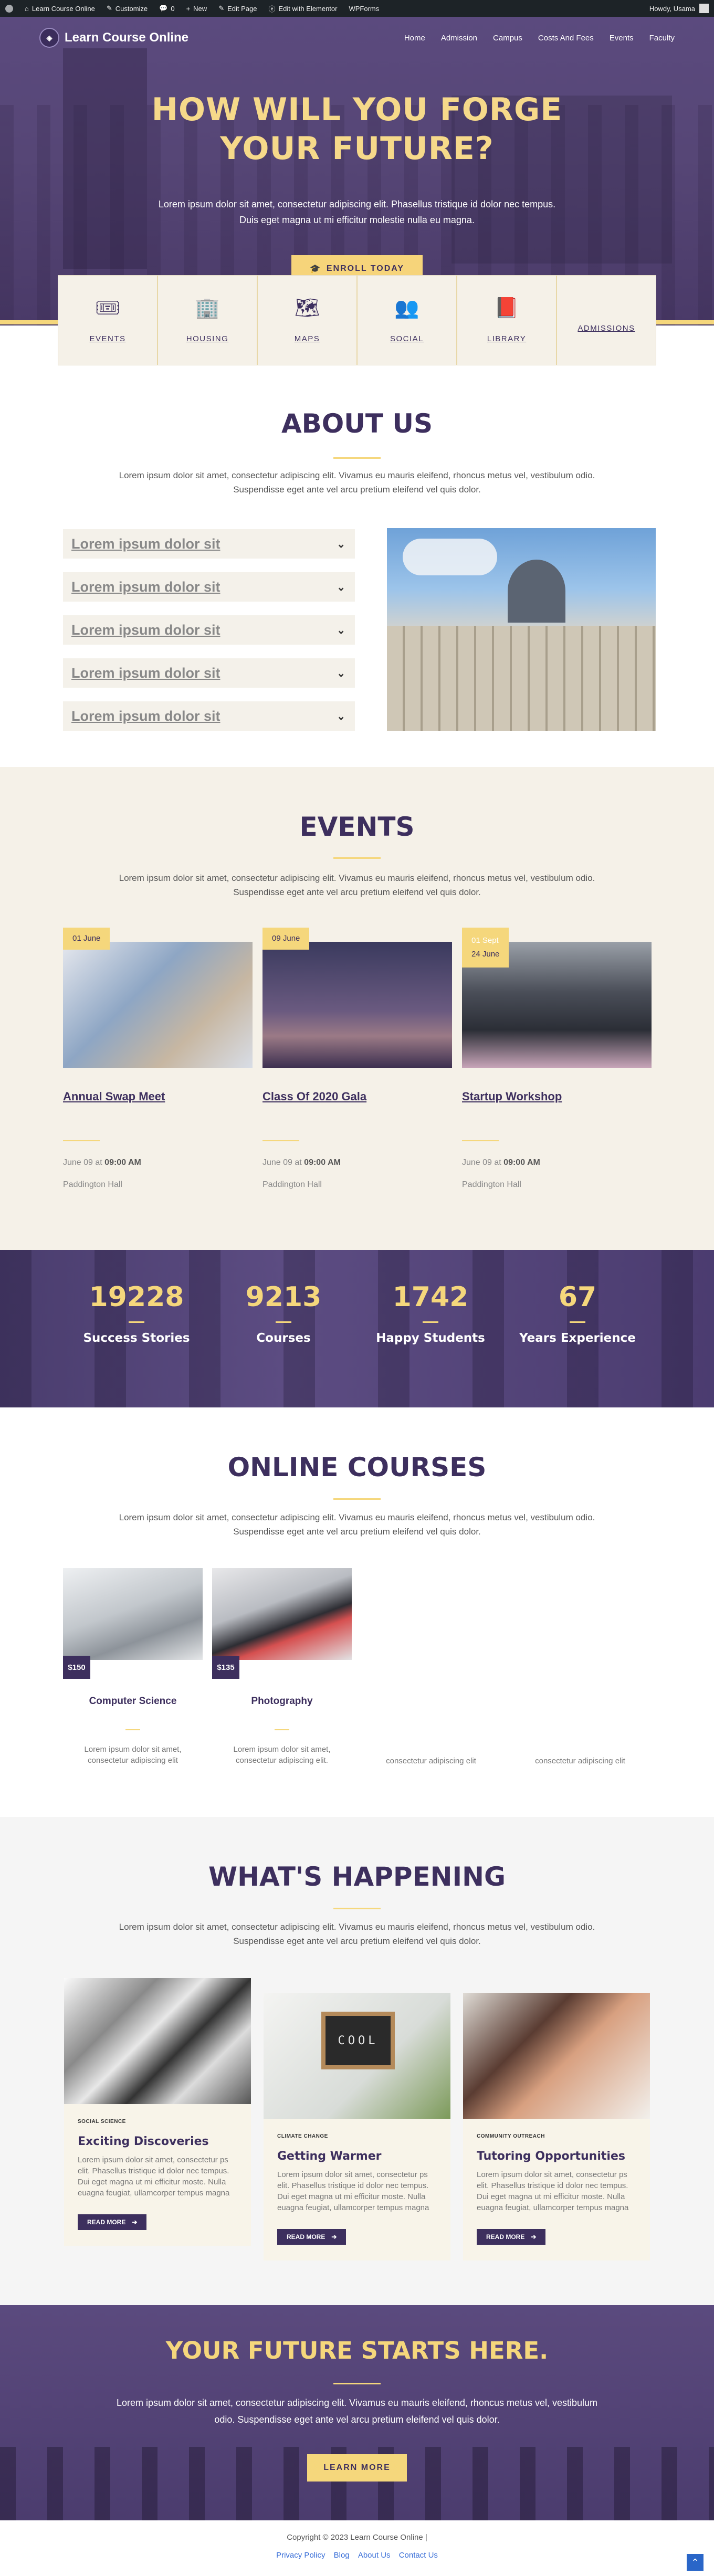  Describe the element at coordinates (662, 39) in the screenshot. I see `nav-faculty: Faculty` at that location.